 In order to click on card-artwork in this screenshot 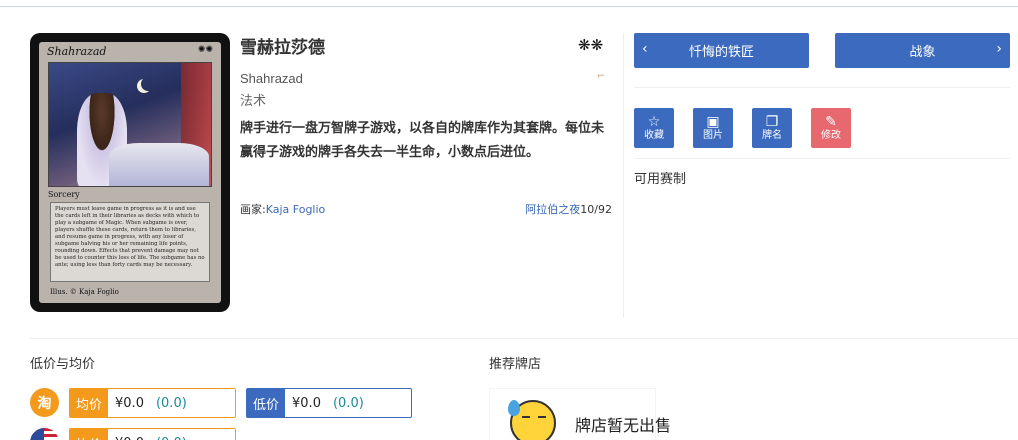, I will do `click(130, 124)`.